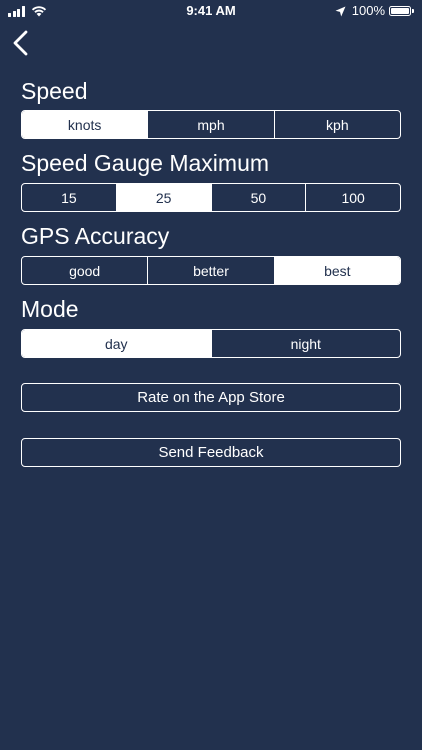  Describe the element at coordinates (211, 397) in the screenshot. I see `rate-app-store-button: Rate on the App Store` at that location.